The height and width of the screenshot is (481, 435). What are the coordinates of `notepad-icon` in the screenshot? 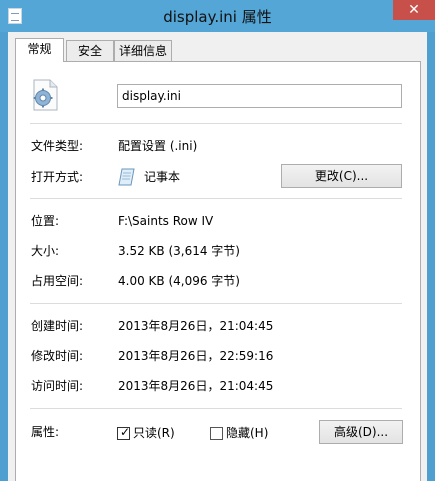 It's located at (126, 177).